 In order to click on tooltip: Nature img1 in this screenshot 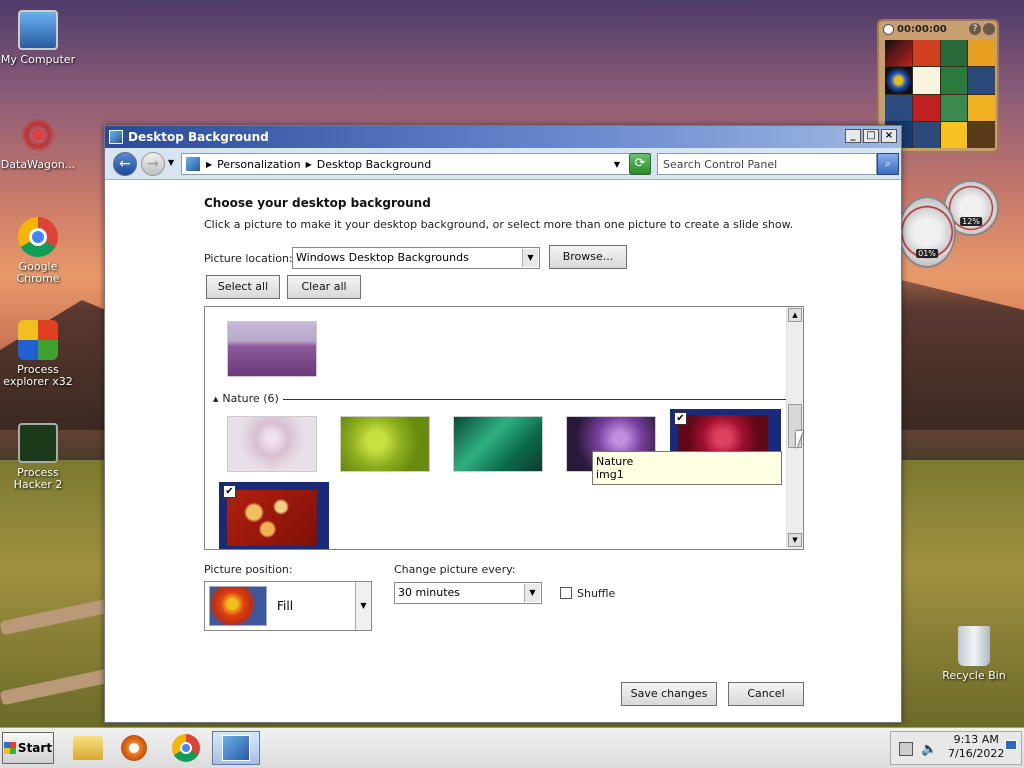, I will do `click(687, 468)`.